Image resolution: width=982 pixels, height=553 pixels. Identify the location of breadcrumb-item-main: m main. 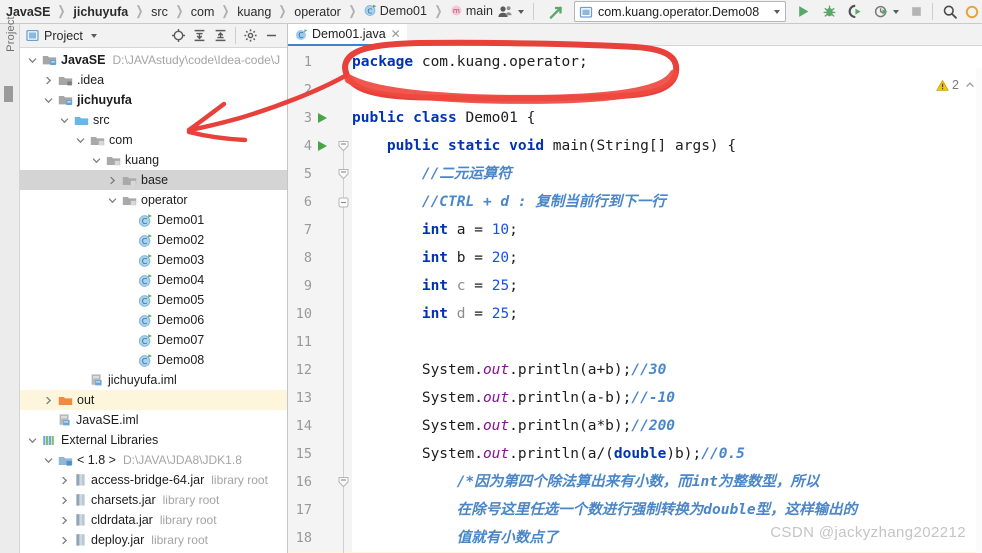
(471, 12).